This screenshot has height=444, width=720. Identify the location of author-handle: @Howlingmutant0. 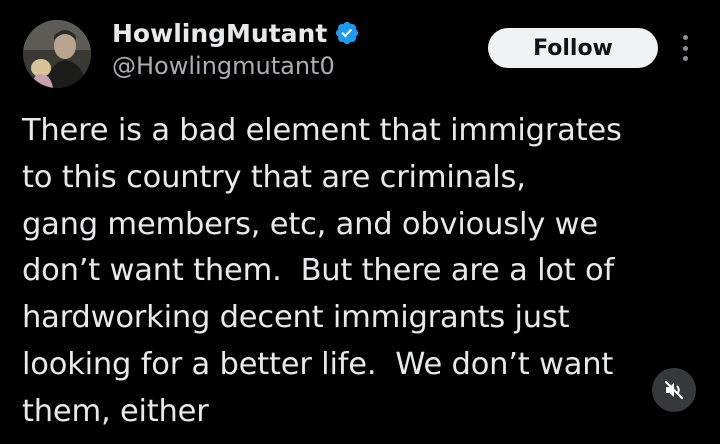
(223, 66).